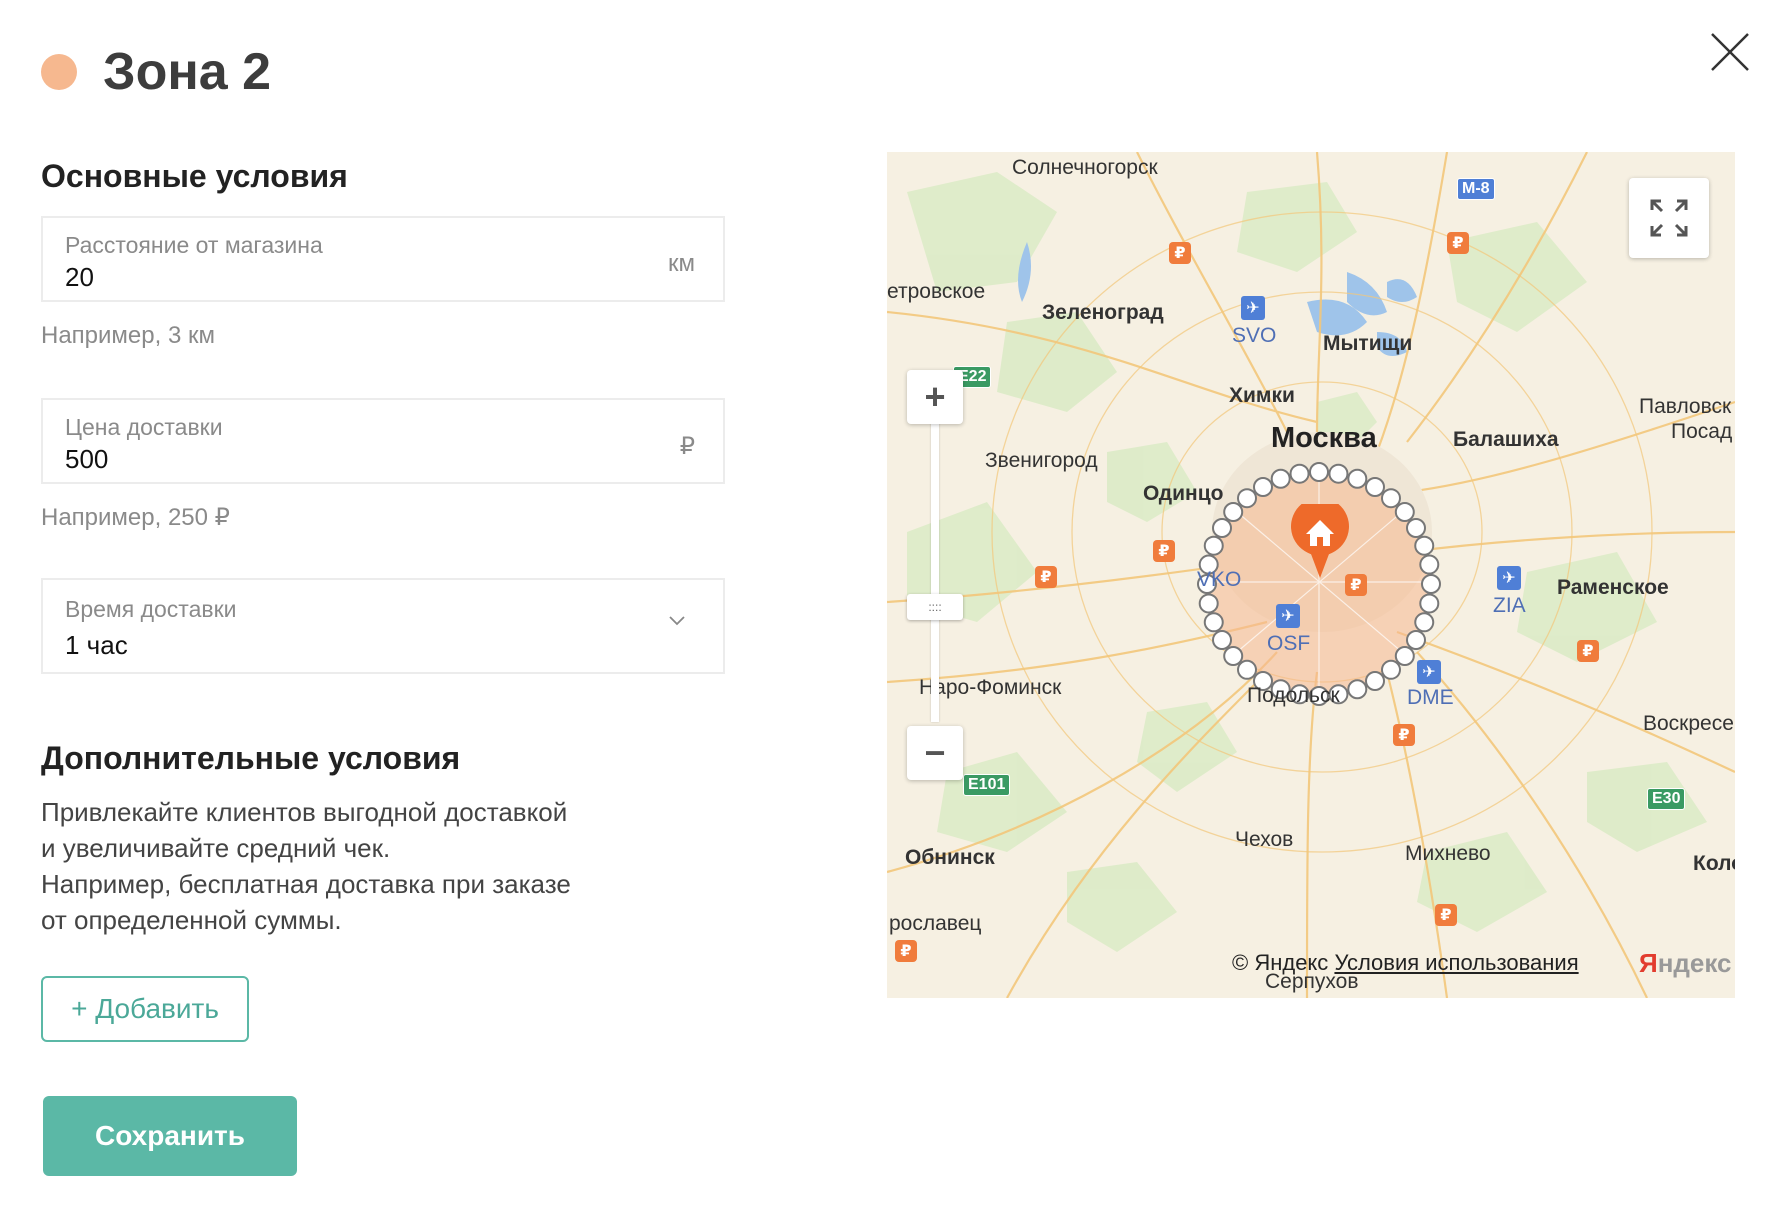 The height and width of the screenshot is (1218, 1780). I want to click on map-label: Чехов, so click(1264, 839).